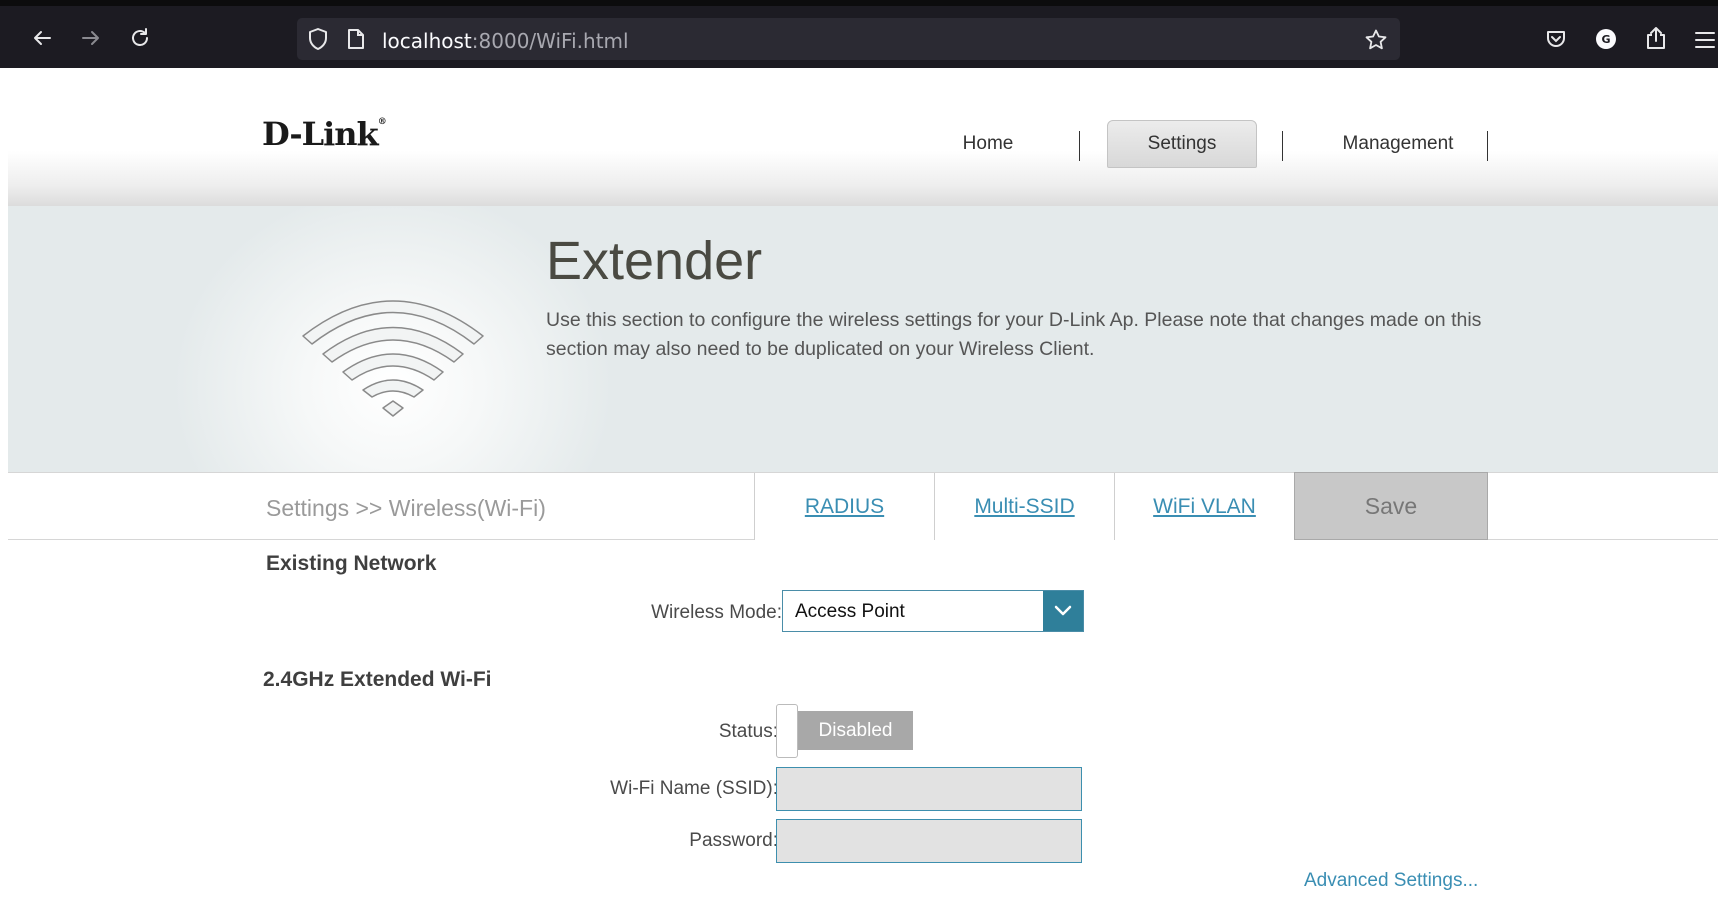 This screenshot has width=1718, height=897. I want to click on reload-icon, so click(140, 38).